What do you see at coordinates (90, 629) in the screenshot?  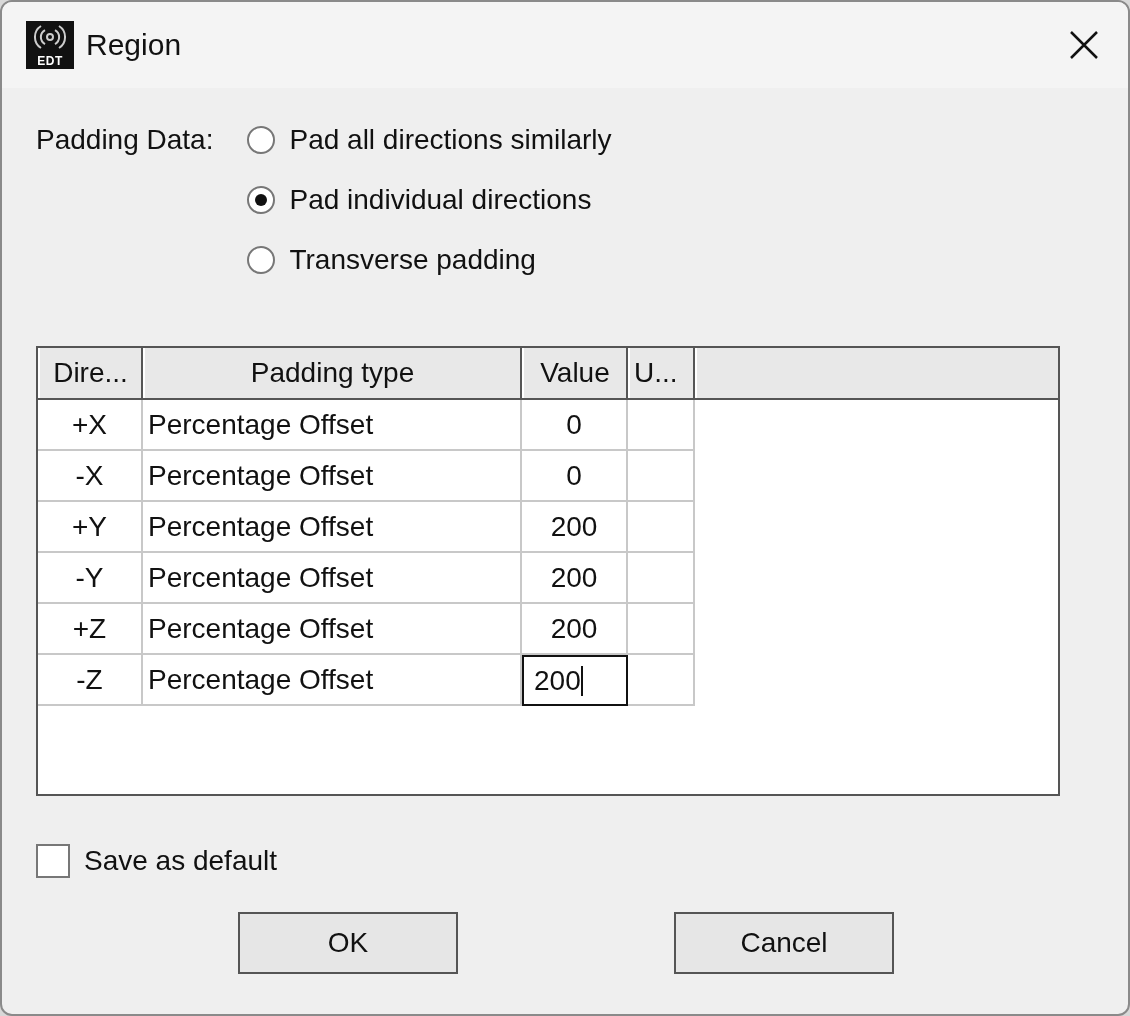 I see `table-cell: +Z` at bounding box center [90, 629].